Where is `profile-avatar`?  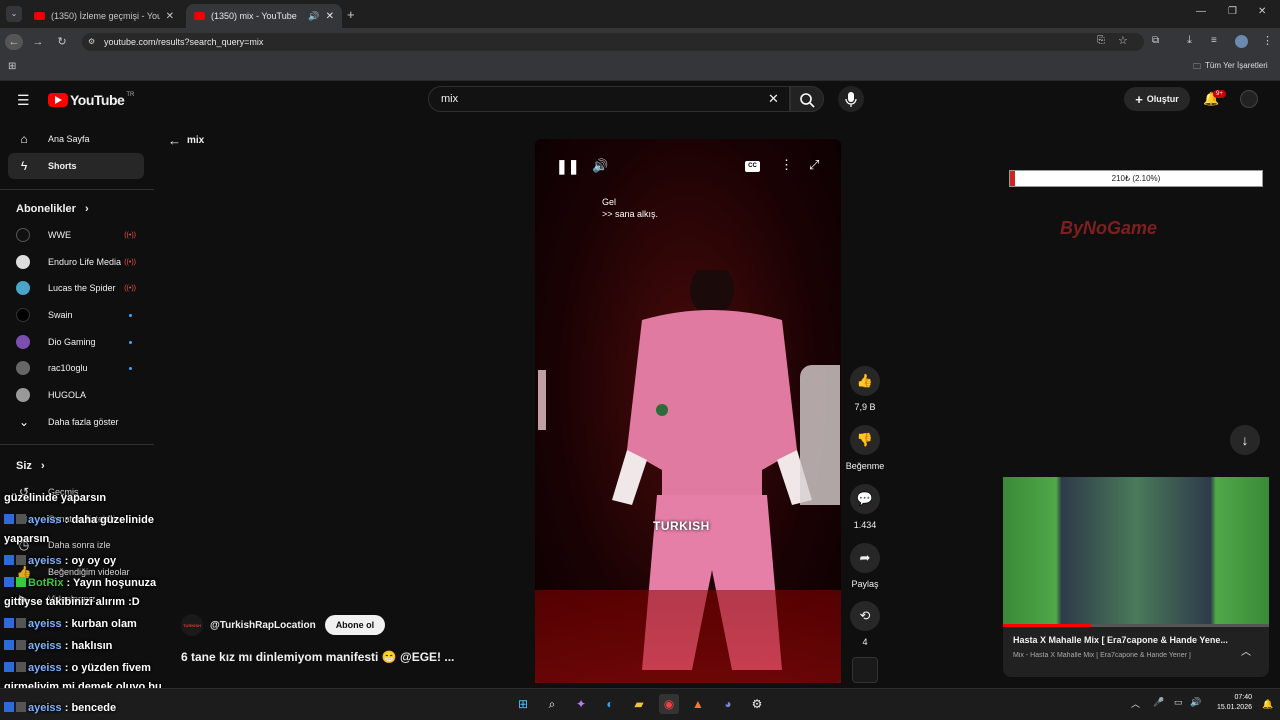 profile-avatar is located at coordinates (1241, 41).